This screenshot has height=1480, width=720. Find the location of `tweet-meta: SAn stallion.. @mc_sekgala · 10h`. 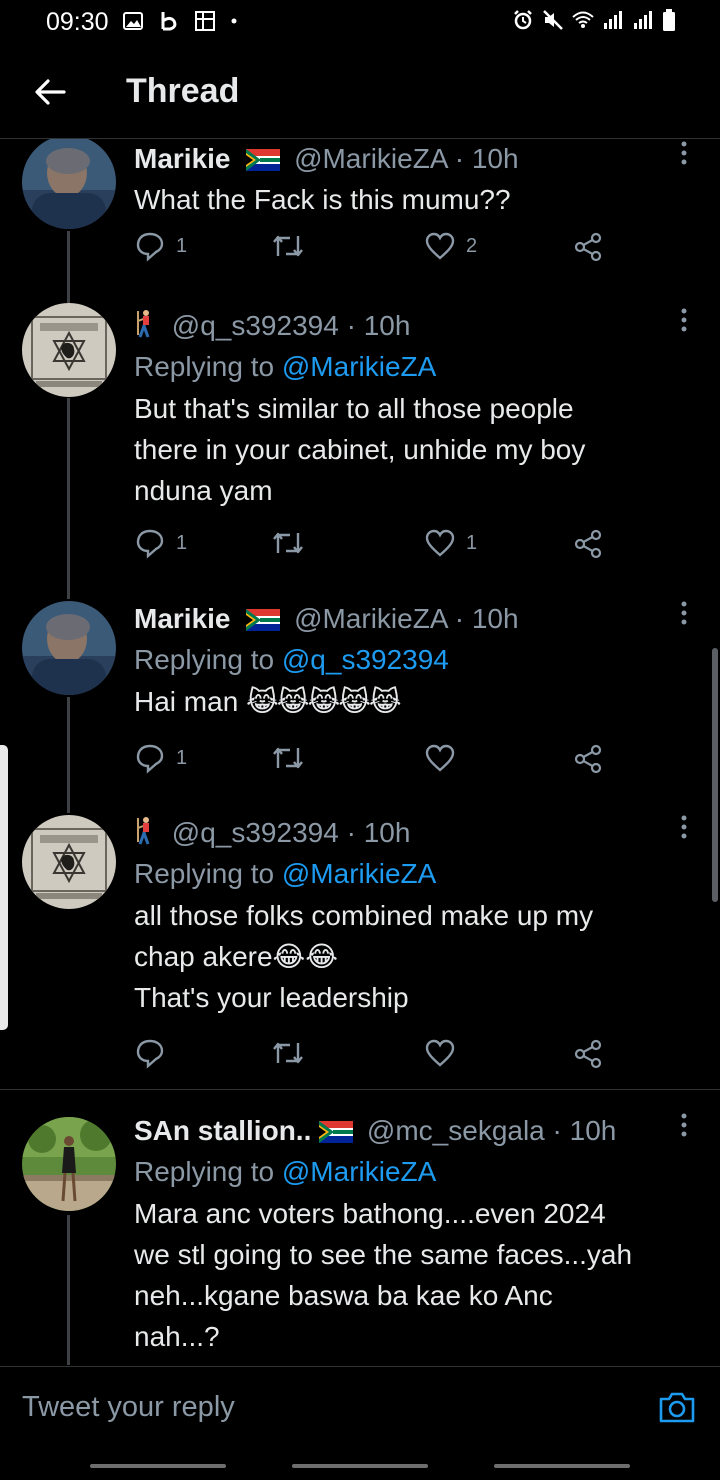

tweet-meta: SAn stallion.. @mc_sekgala · 10h is located at coordinates (407, 1131).